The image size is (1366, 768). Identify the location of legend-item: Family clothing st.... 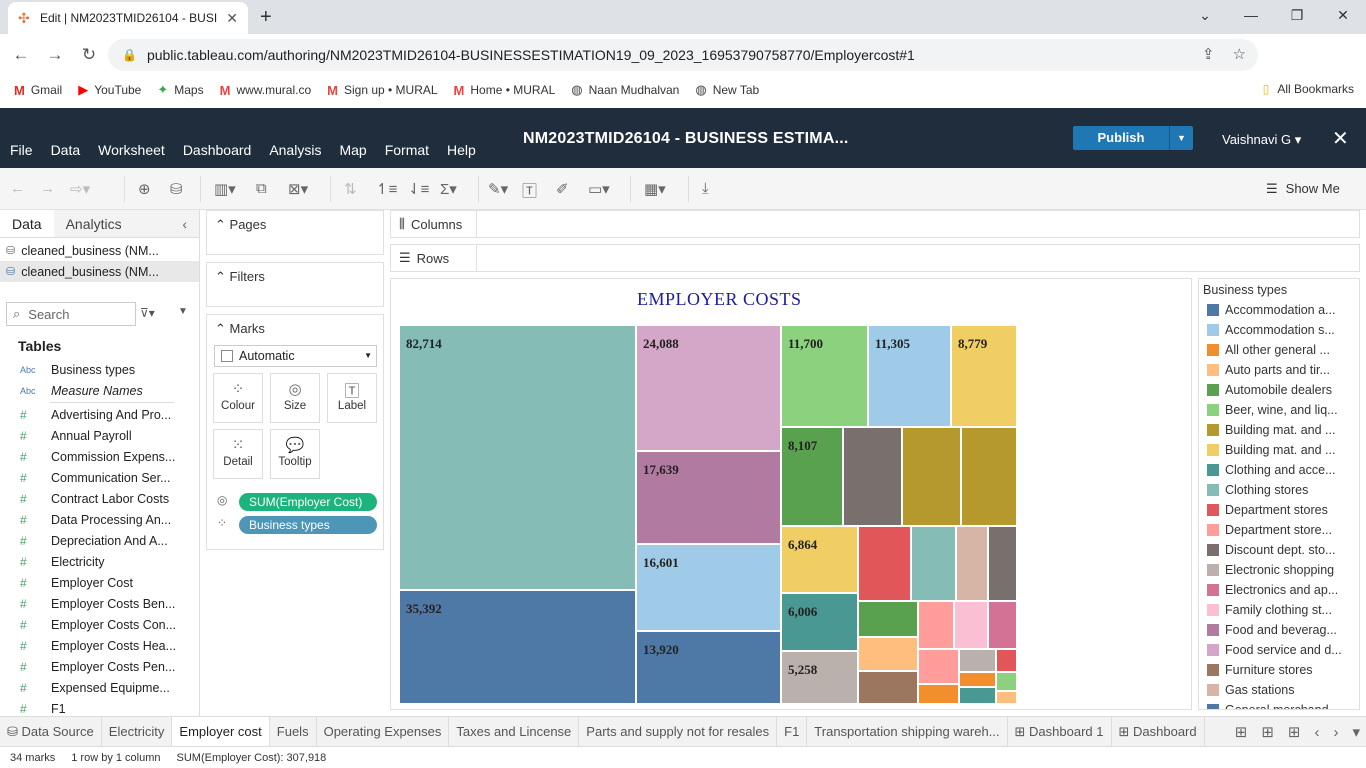
(1279, 610).